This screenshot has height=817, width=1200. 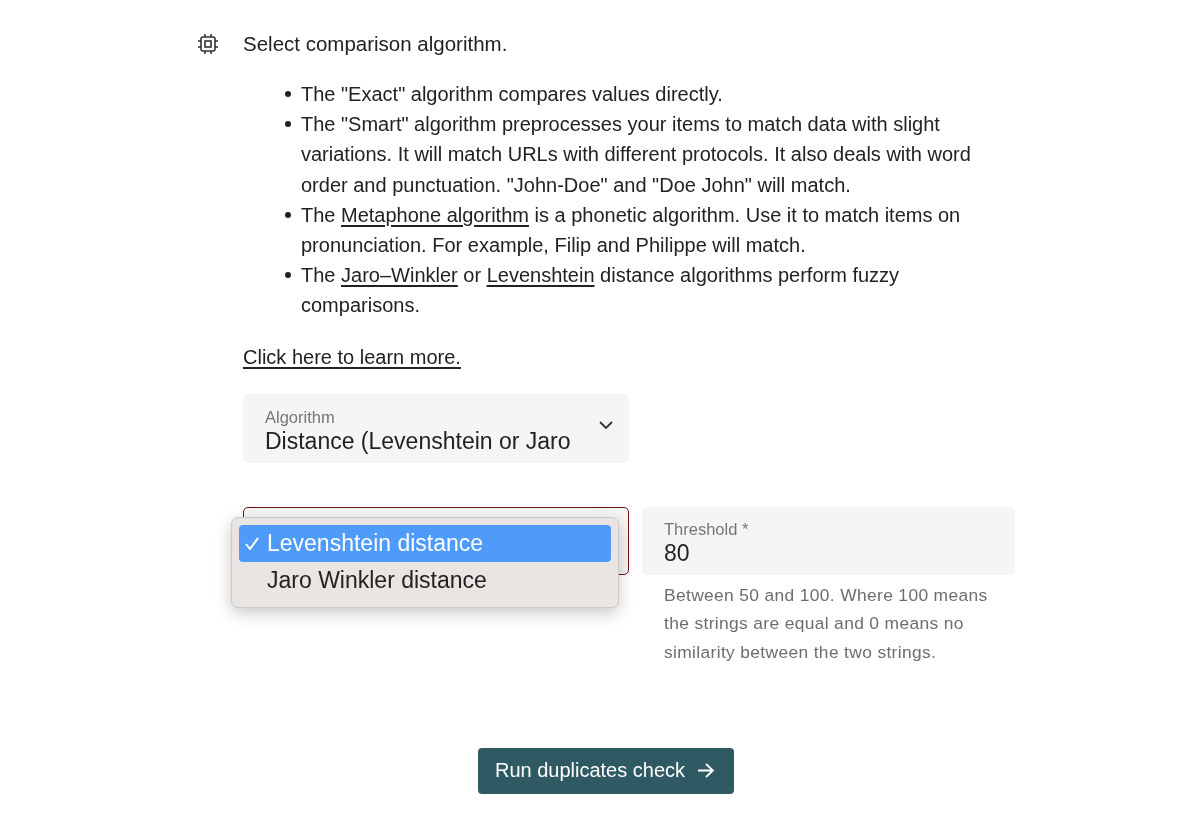 What do you see at coordinates (352, 356) in the screenshot?
I see `learn-more-link: Click here to learn more.` at bounding box center [352, 356].